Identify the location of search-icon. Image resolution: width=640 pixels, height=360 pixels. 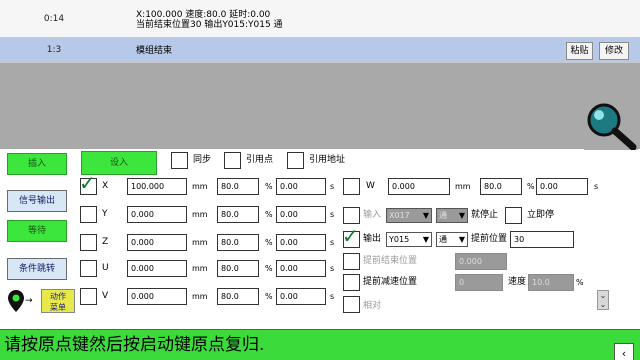
(611, 125).